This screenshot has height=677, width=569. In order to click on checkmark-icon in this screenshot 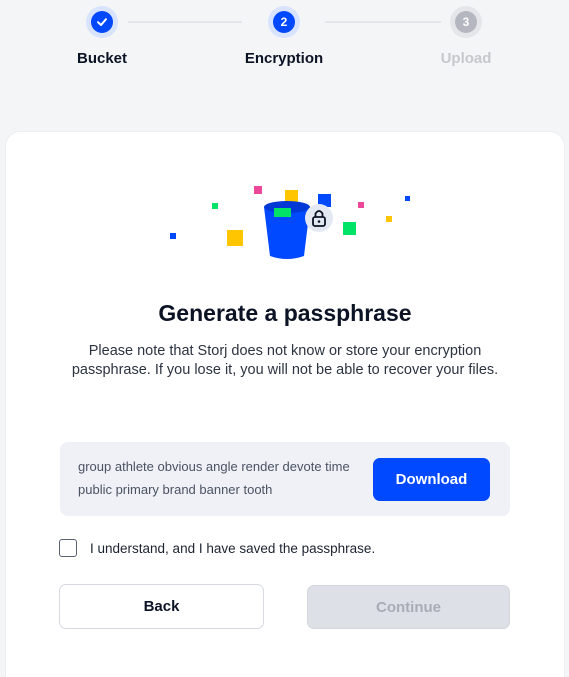, I will do `click(102, 22)`.